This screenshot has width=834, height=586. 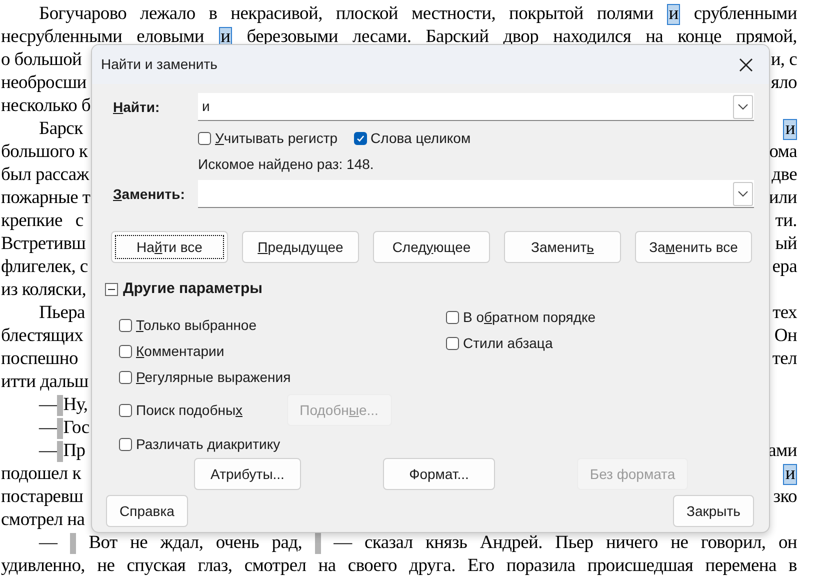 What do you see at coordinates (508, 343) in the screenshot?
I see `checkbox-label: Стили абзаца` at bounding box center [508, 343].